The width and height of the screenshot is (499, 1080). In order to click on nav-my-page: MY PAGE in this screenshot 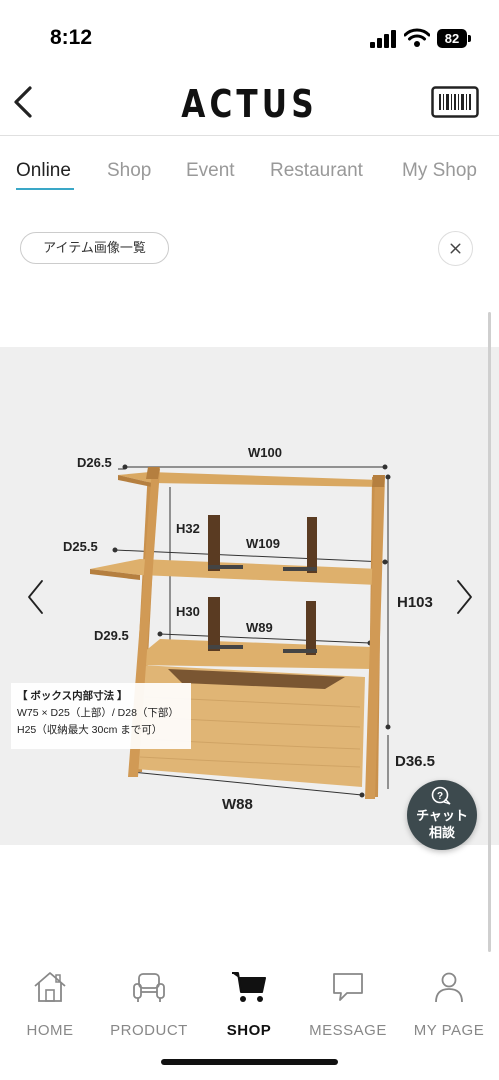, I will do `click(449, 1003)`.